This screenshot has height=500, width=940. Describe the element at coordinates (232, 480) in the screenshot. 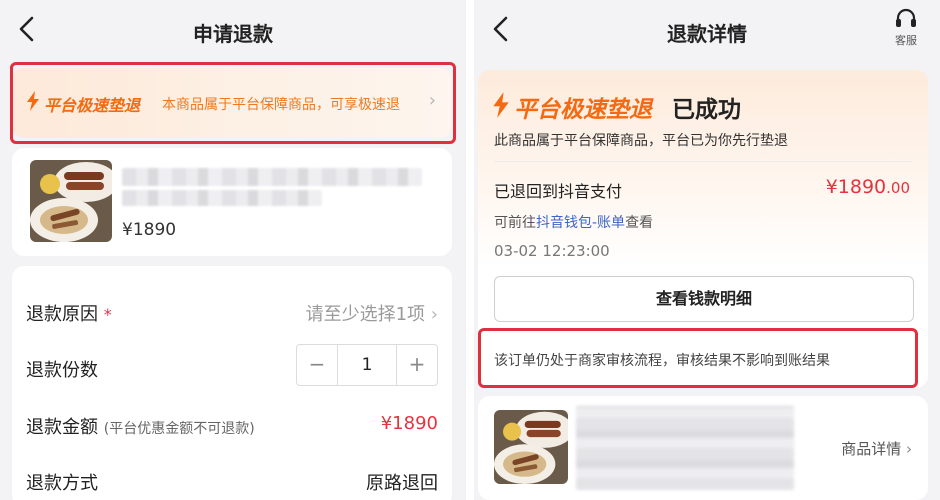

I see `refund-method-row: 退款方式 原路退回` at that location.